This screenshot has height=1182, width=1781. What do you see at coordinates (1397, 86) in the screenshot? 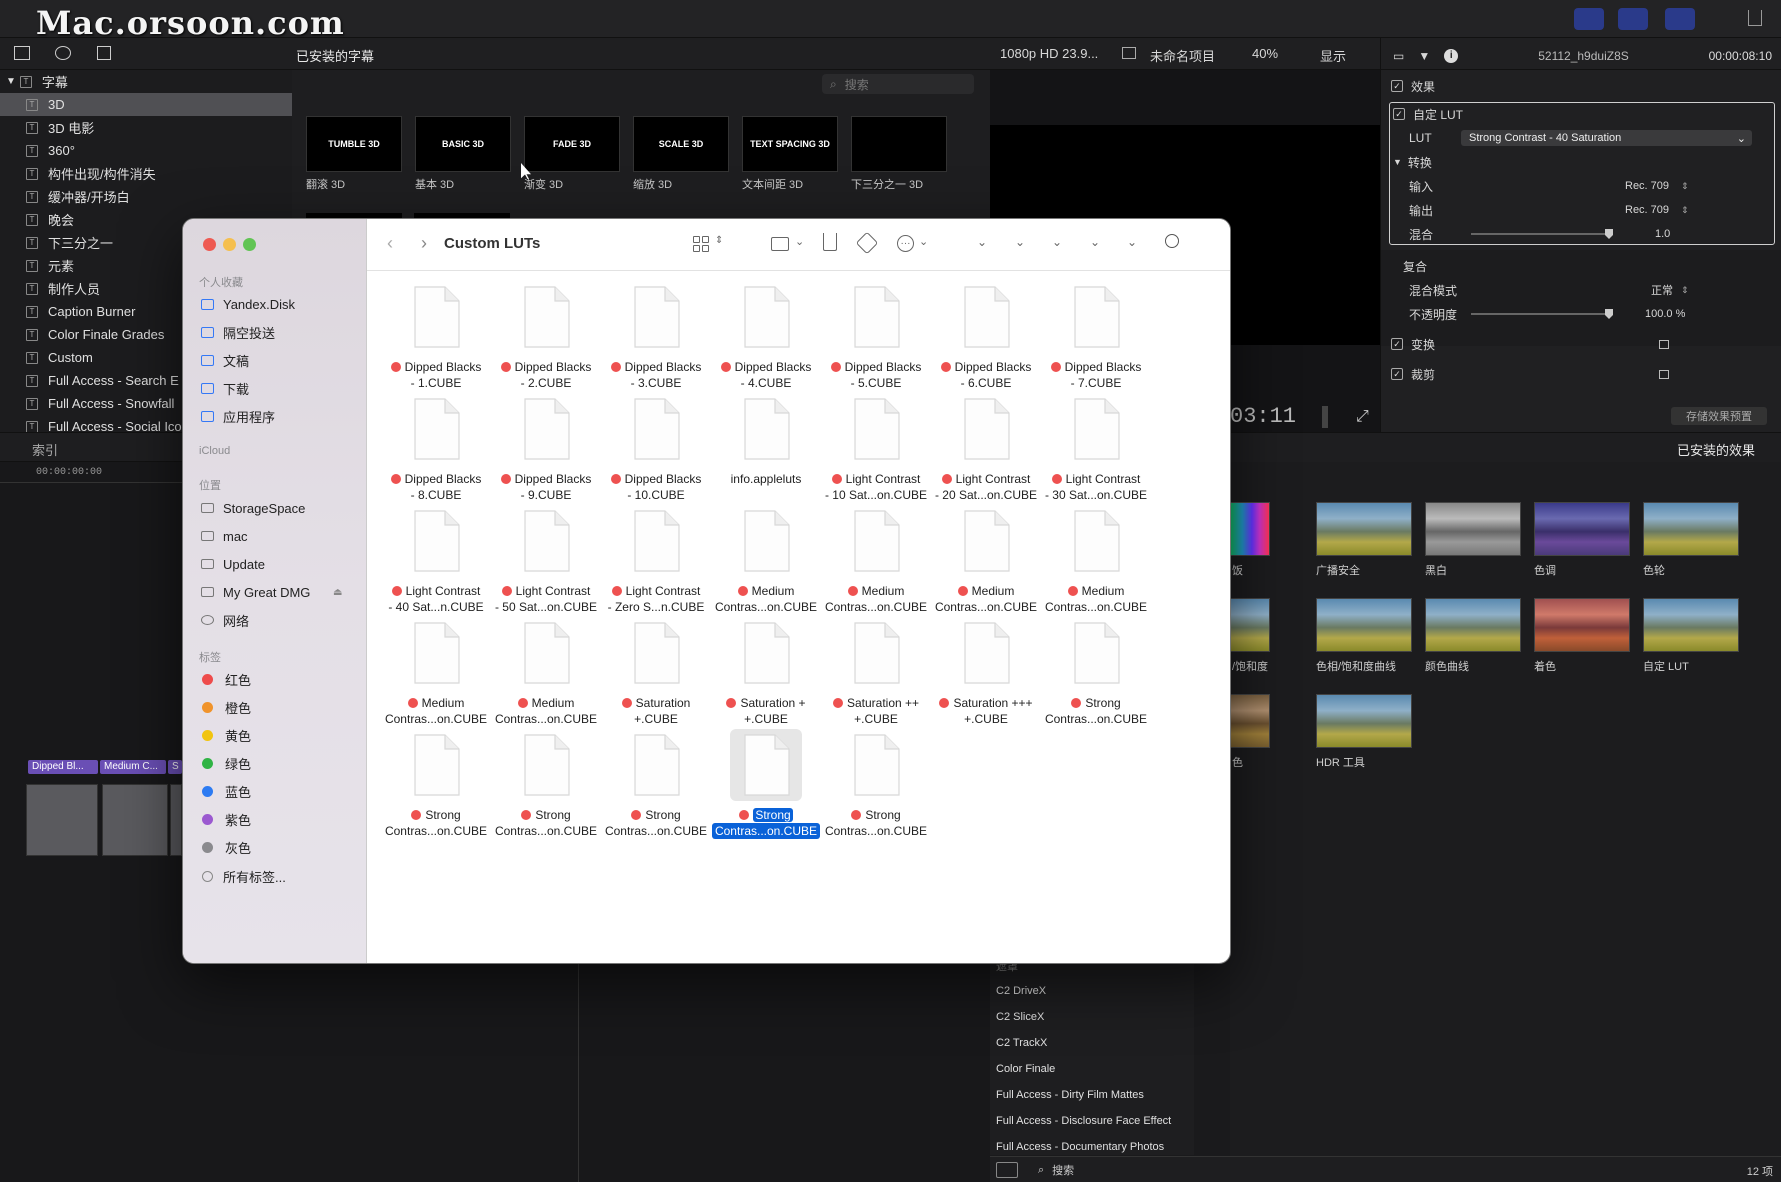
I see `effects-checkbox: ✓` at bounding box center [1397, 86].